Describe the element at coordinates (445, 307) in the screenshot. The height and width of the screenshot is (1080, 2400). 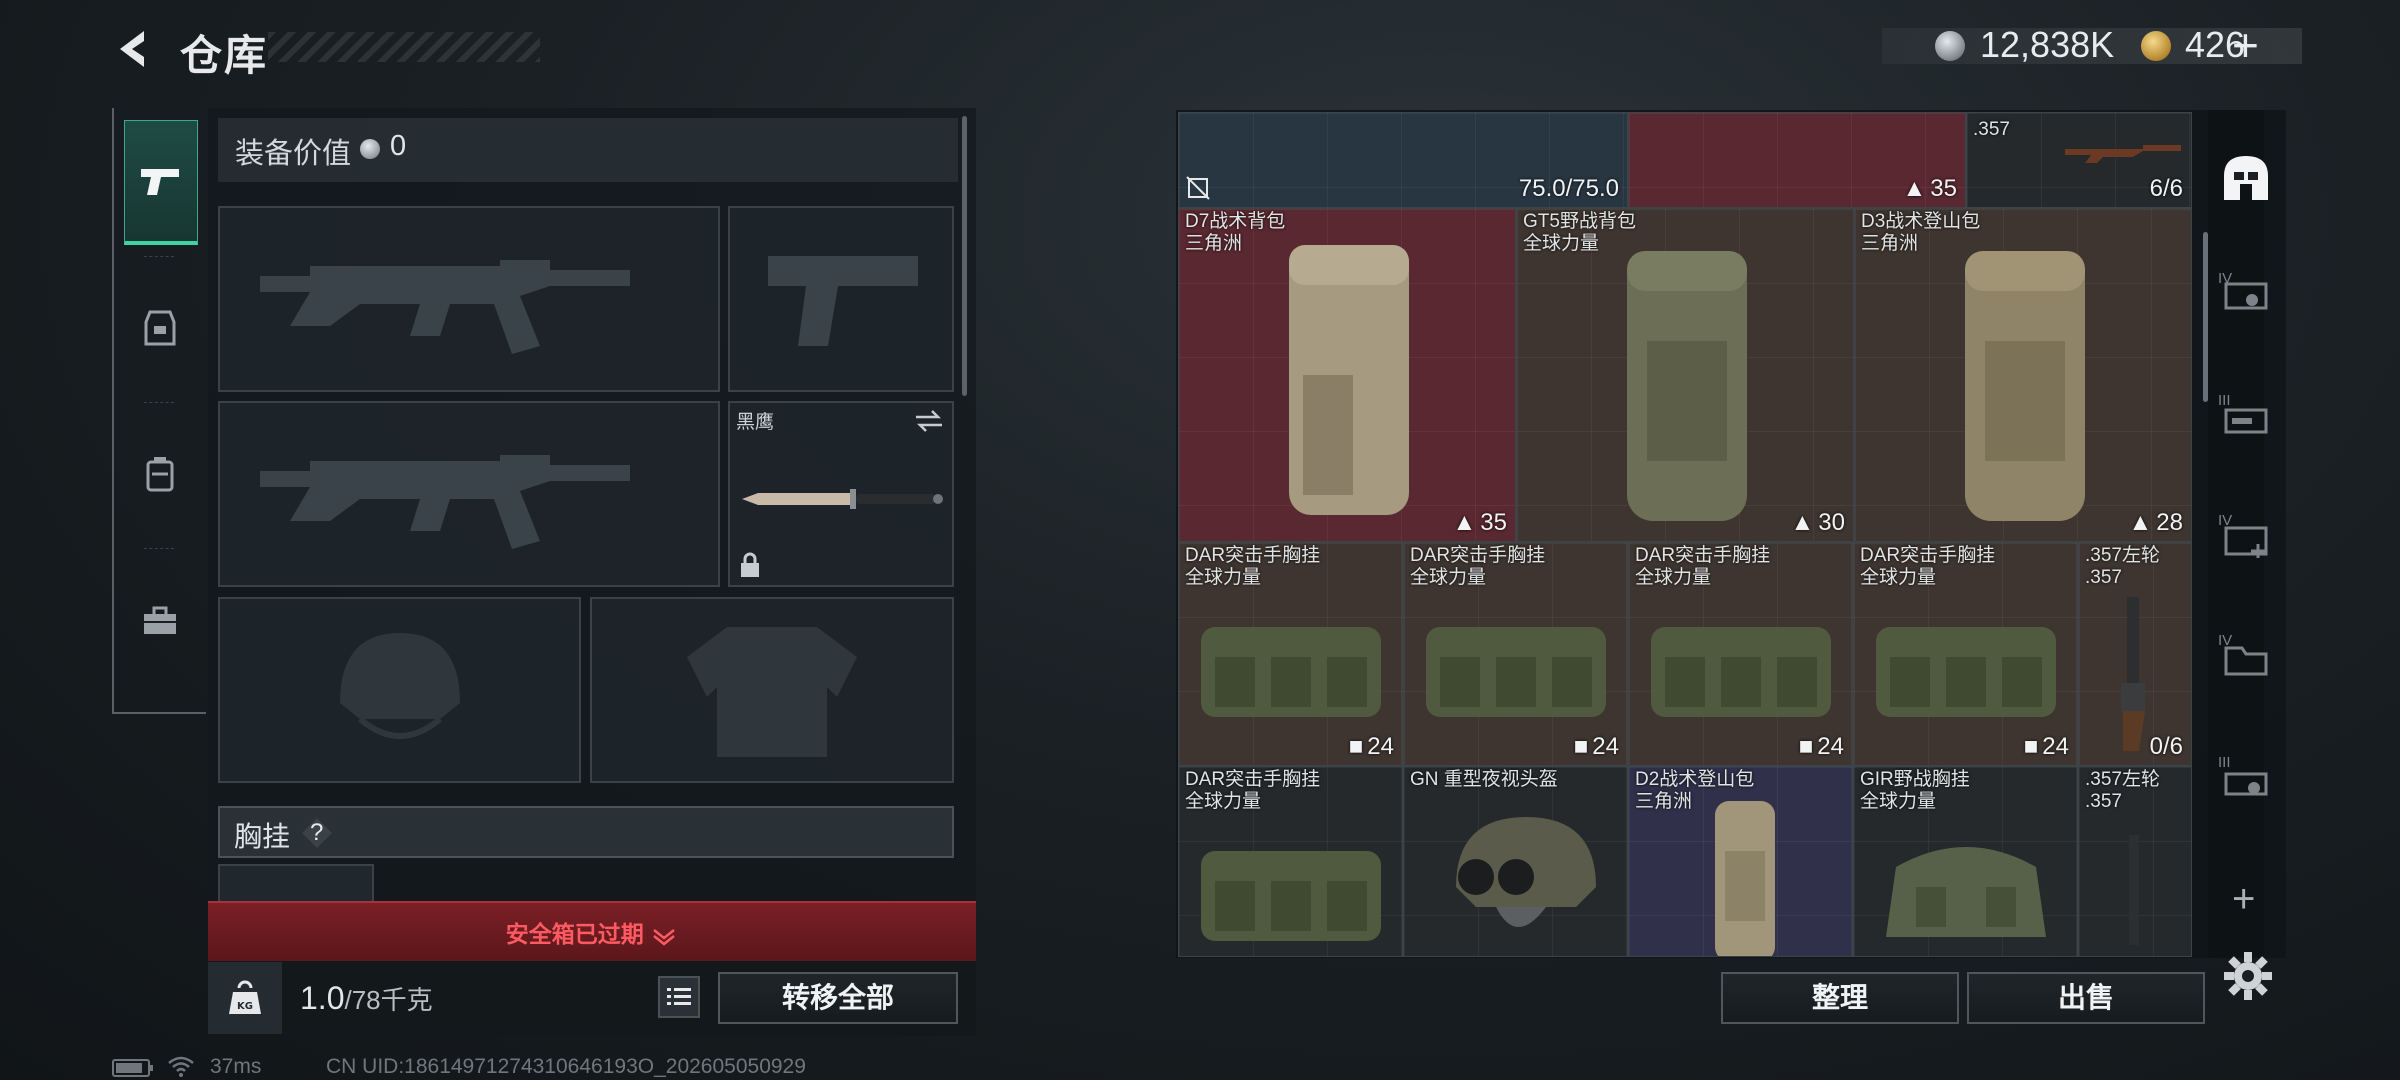
I see `rifle-silhouette-icon` at that location.